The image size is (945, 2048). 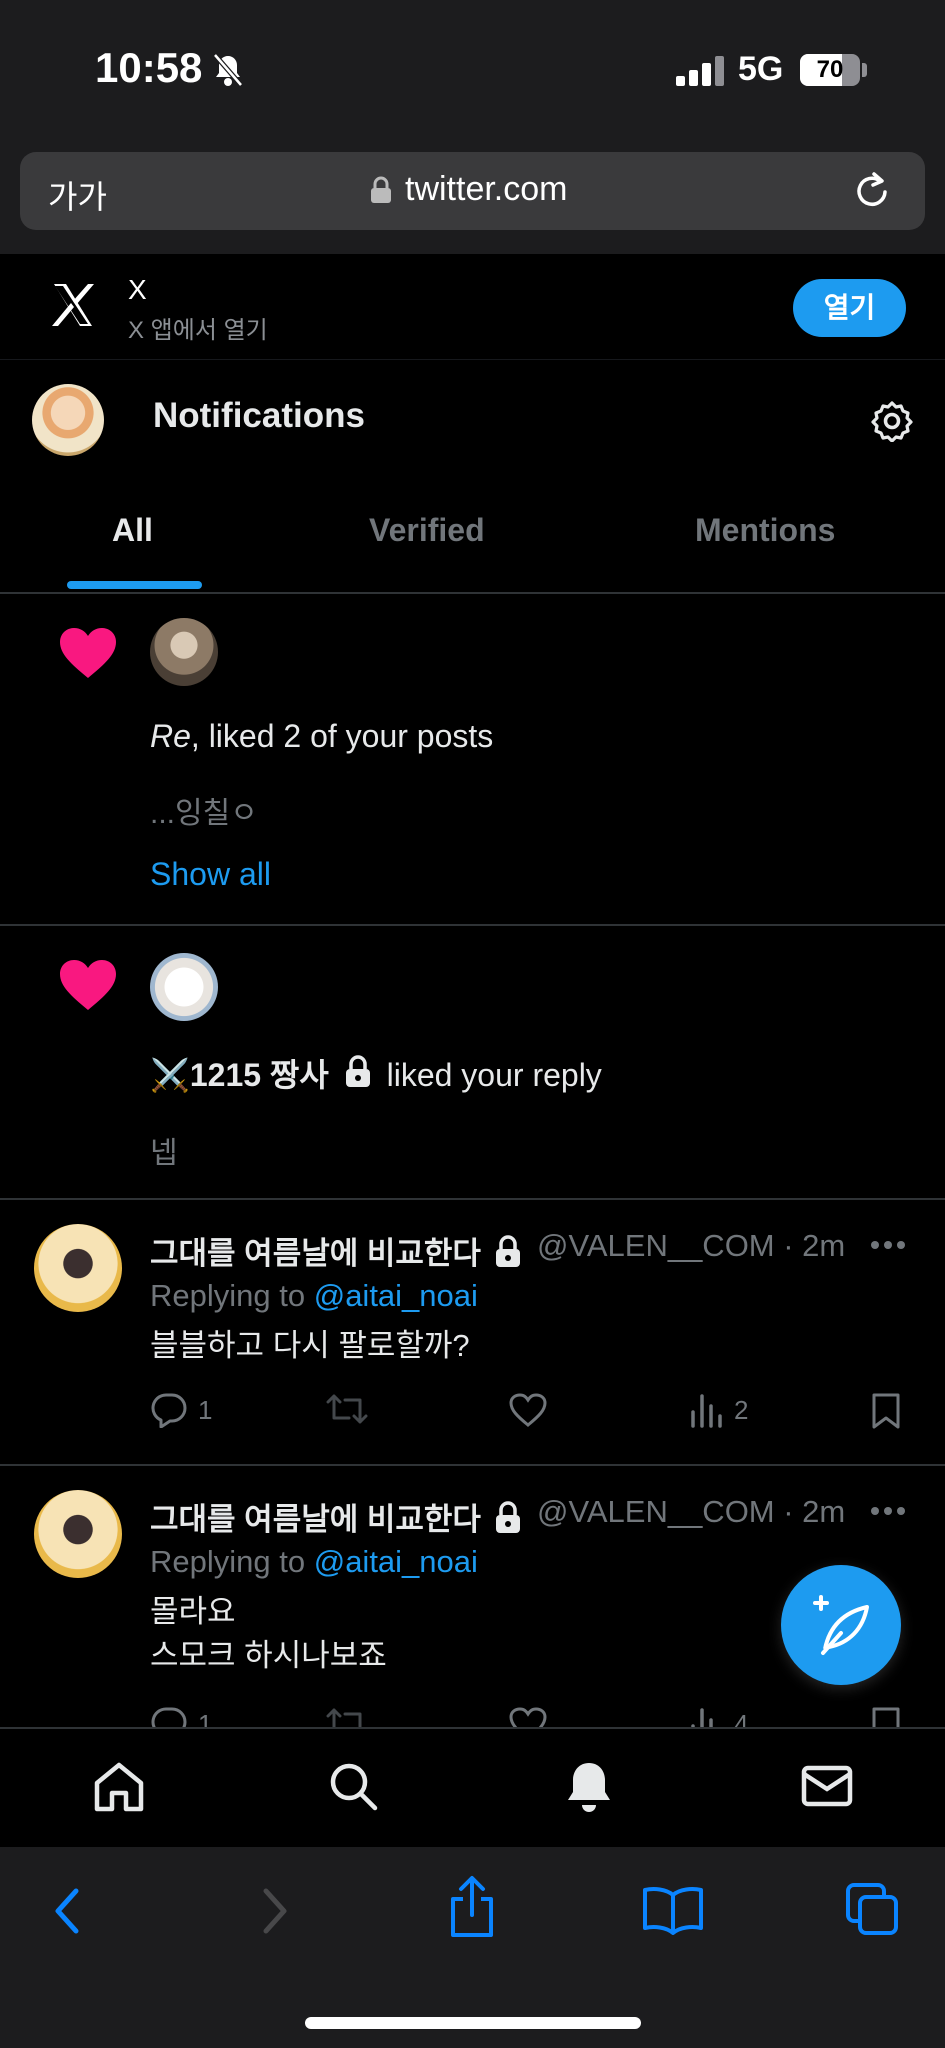 I want to click on compose-feather-icon, so click(x=841, y=1625).